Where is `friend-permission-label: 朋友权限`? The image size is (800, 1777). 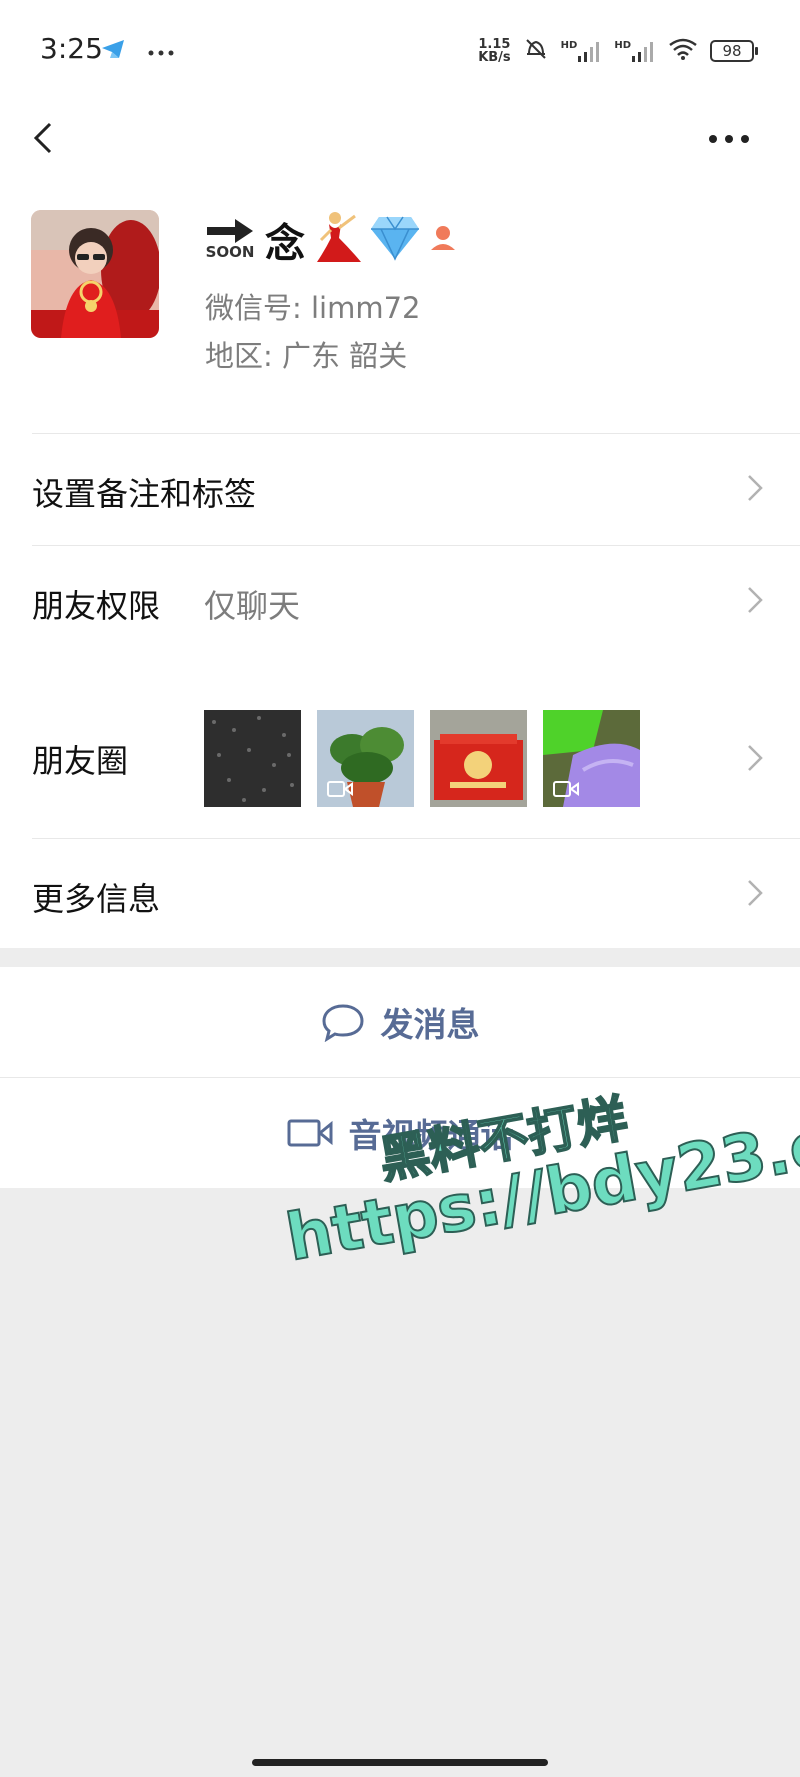
friend-permission-label: 朋友权限 is located at coordinates (96, 606).